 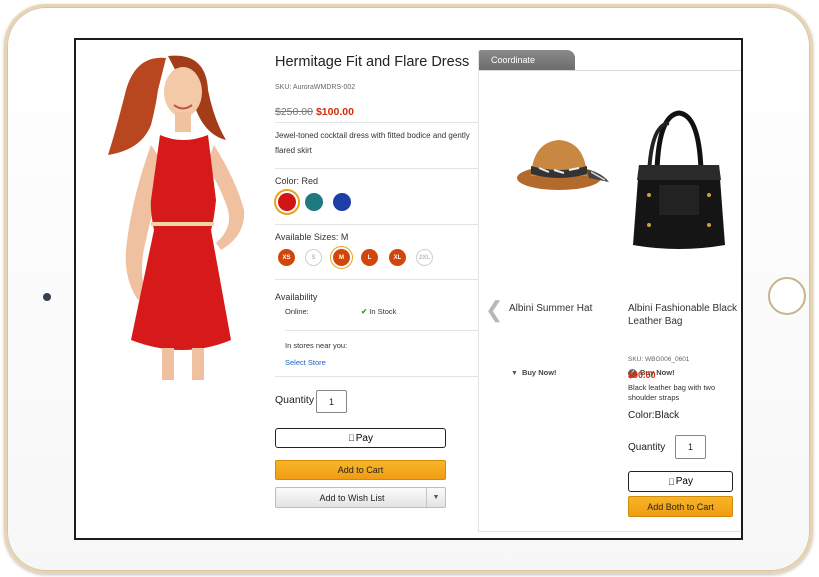 I want to click on camera, so click(x=47, y=297).